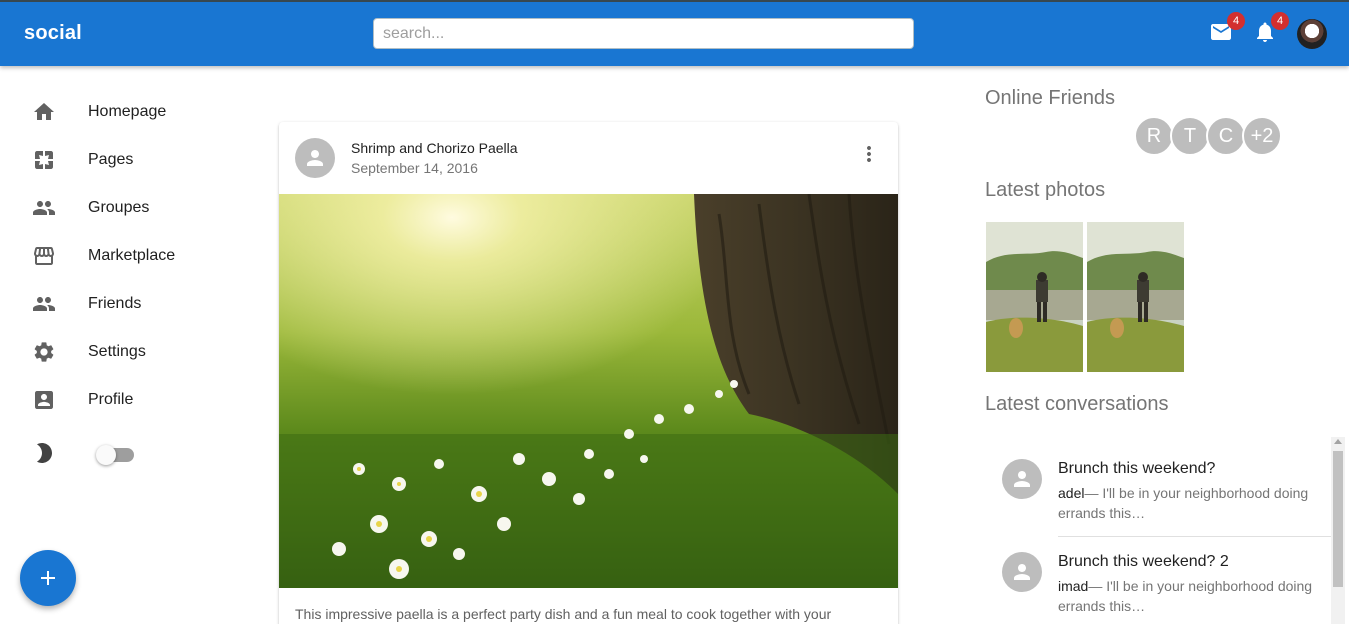  I want to click on user-avatar, so click(1312, 34).